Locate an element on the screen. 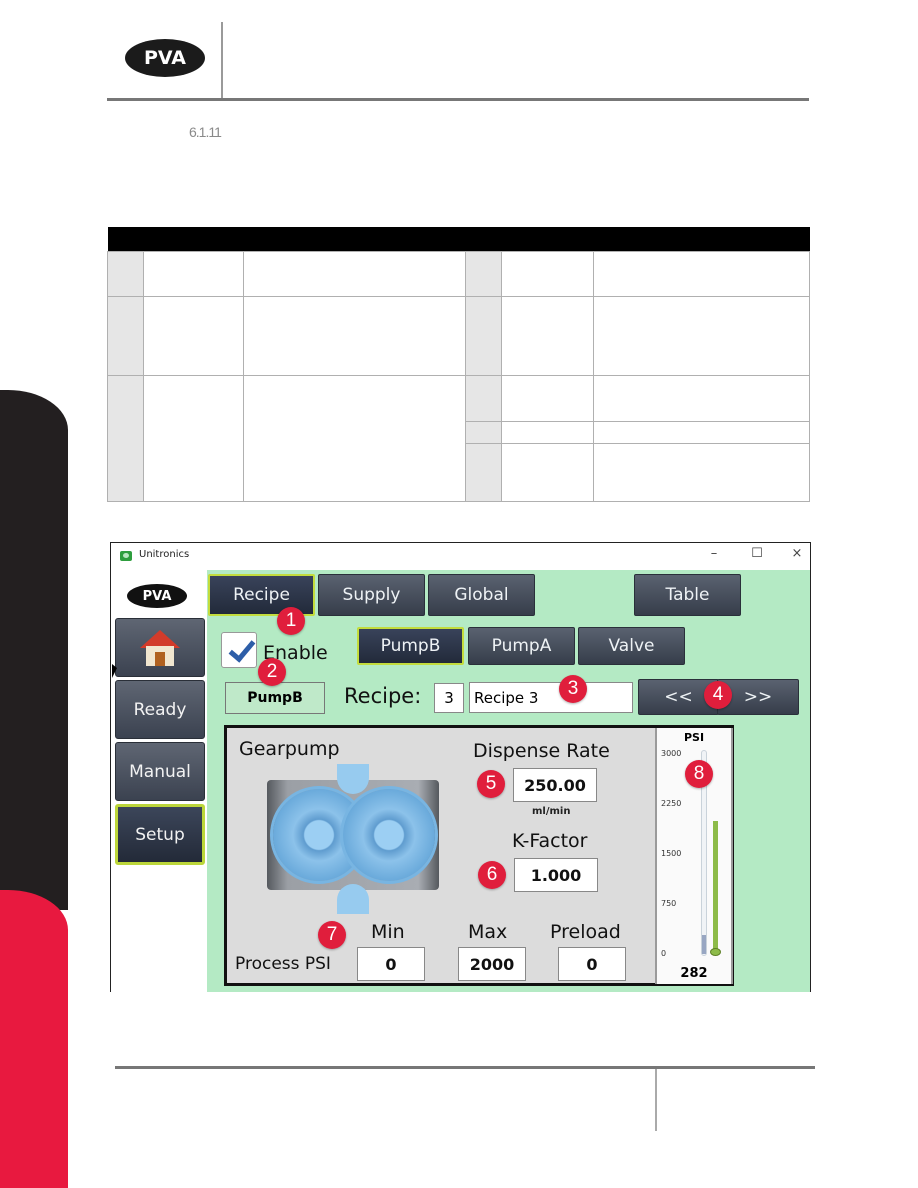 The height and width of the screenshot is (1188, 918). maximize-button: ☐ is located at coordinates (757, 553).